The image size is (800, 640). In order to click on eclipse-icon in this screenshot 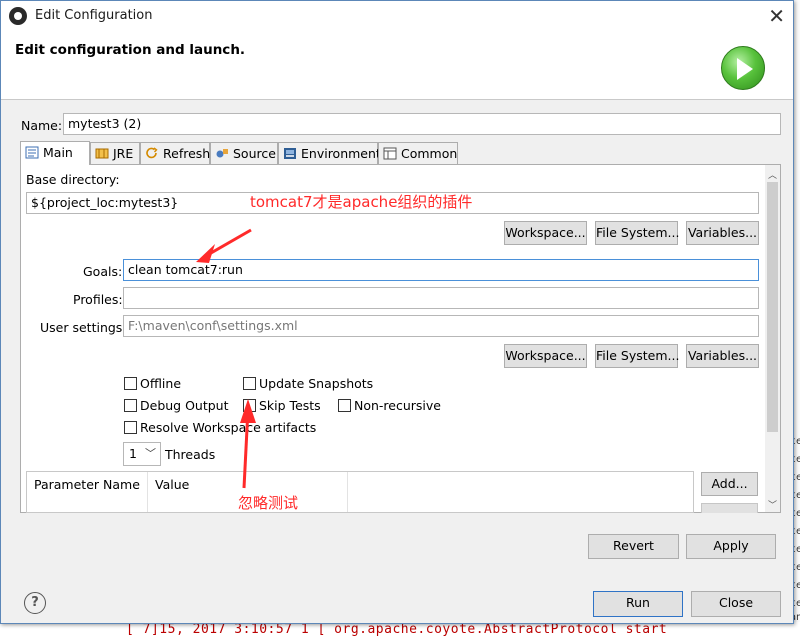, I will do `click(18, 16)`.